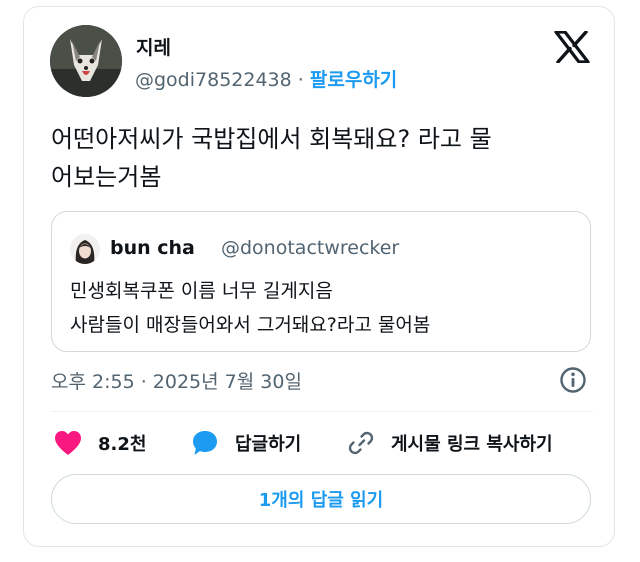 Image resolution: width=640 pixels, height=562 pixels. I want to click on follow-button: 팔로우하기, so click(353, 80).